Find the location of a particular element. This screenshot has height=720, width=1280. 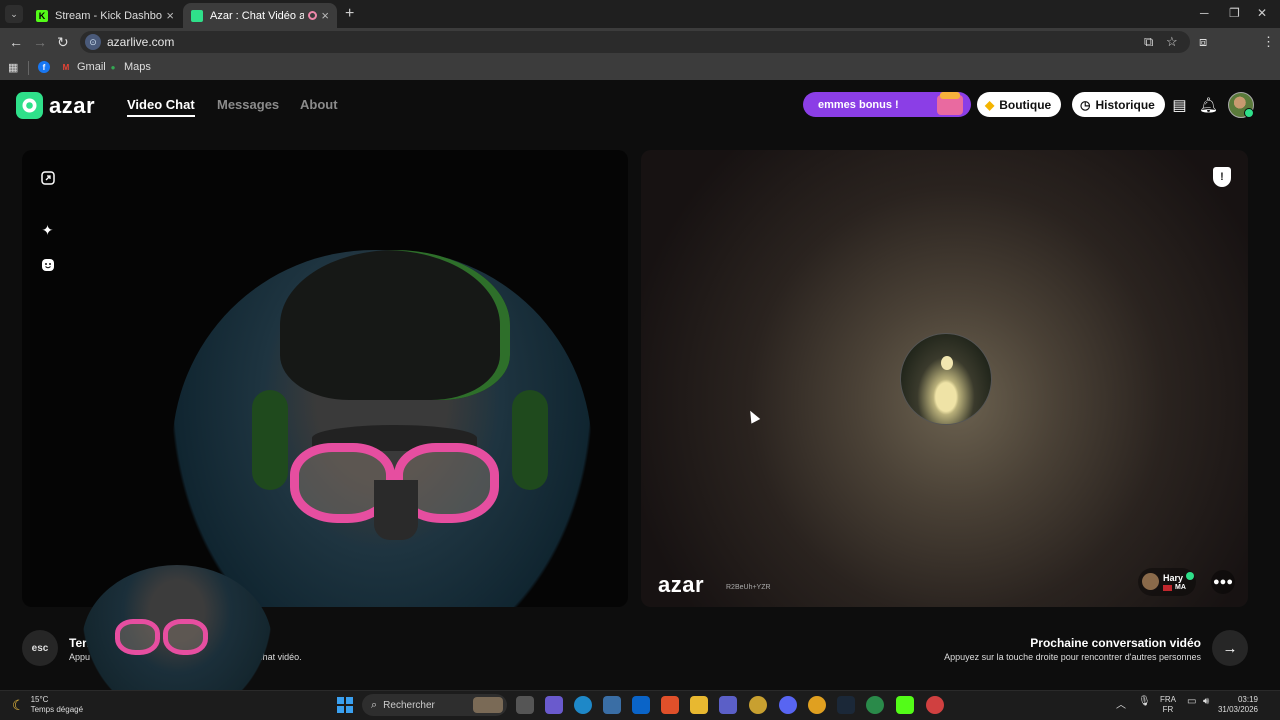

nav-about: About is located at coordinates (319, 104).